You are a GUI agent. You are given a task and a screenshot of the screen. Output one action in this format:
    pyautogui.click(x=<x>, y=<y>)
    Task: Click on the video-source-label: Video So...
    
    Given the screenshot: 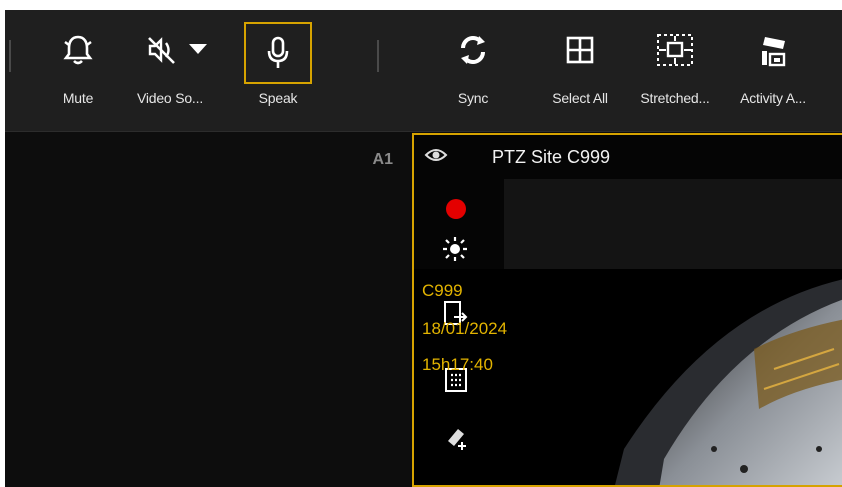 What is the action you would take?
    pyautogui.click(x=170, y=98)
    